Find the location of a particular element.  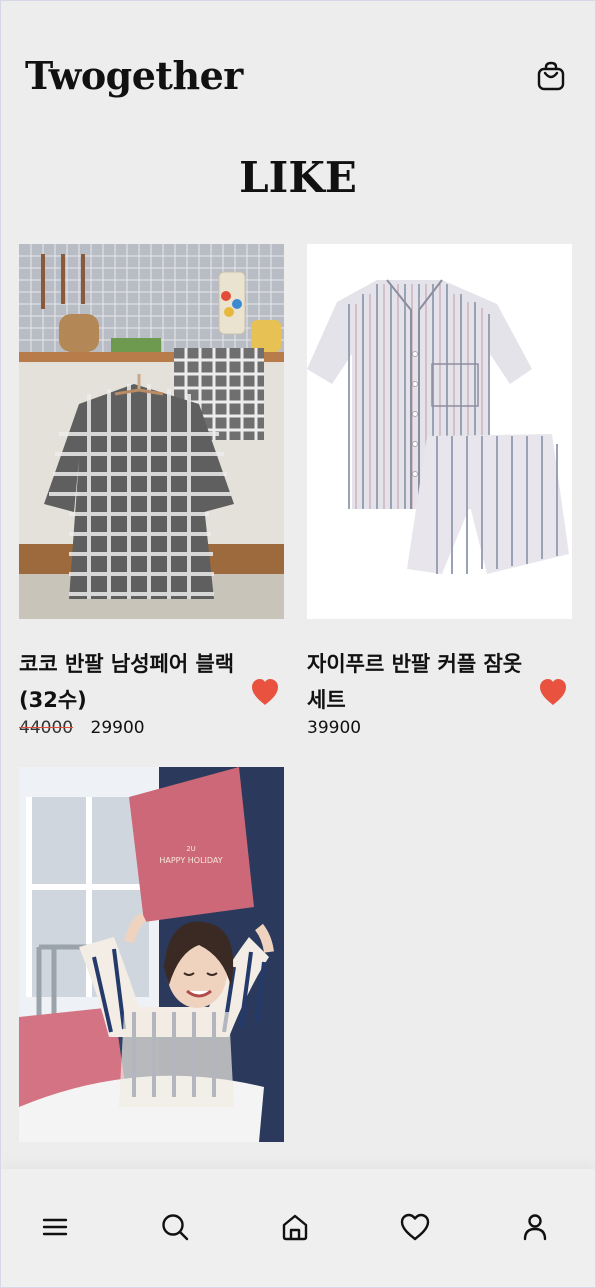

original-price: 44000 is located at coordinates (46, 728).